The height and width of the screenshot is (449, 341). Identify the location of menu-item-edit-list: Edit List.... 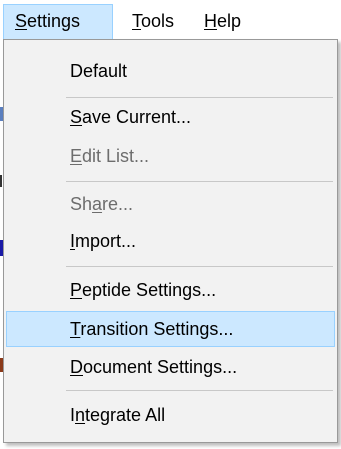
(110, 156).